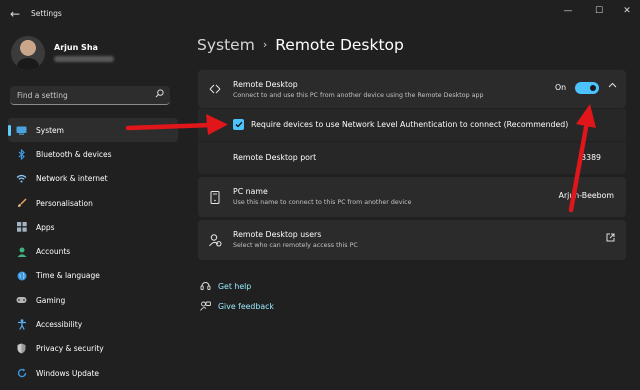 Image resolution: width=640 pixels, height=390 pixels. What do you see at coordinates (50, 130) in the screenshot?
I see `sidebar-item-label: System` at bounding box center [50, 130].